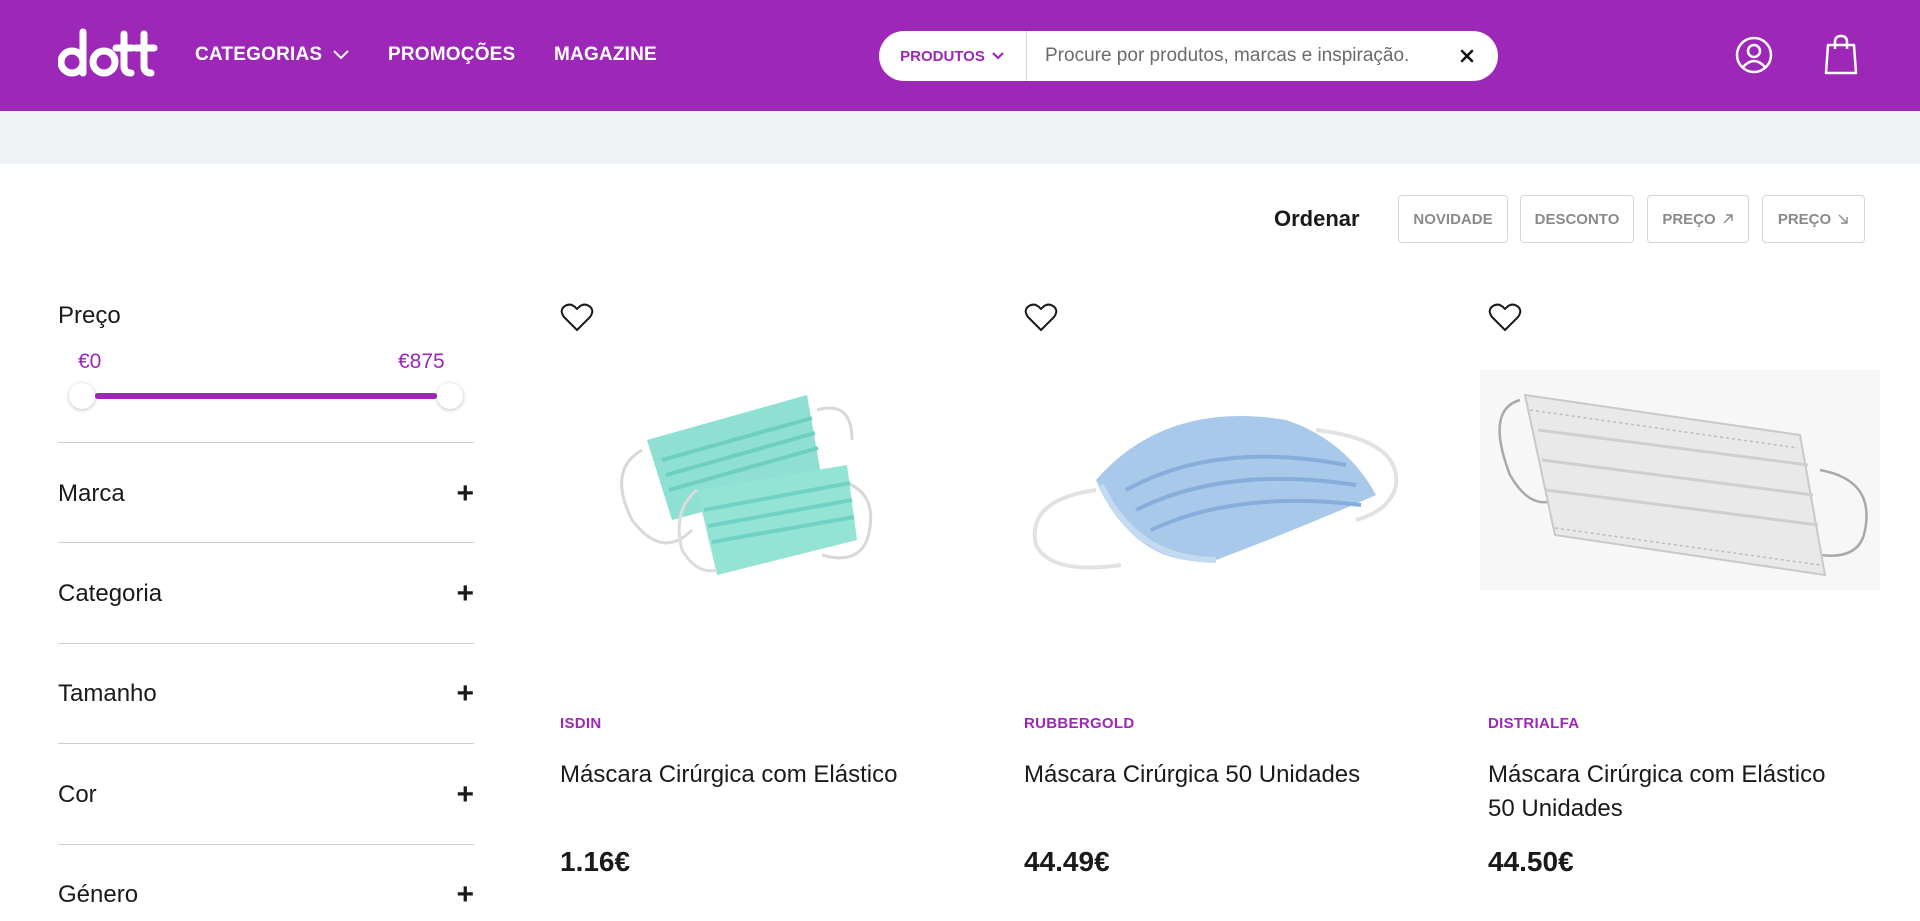 This screenshot has width=1920, height=921. What do you see at coordinates (1533, 723) in the screenshot?
I see `product-brand: DISTRIALFA` at bounding box center [1533, 723].